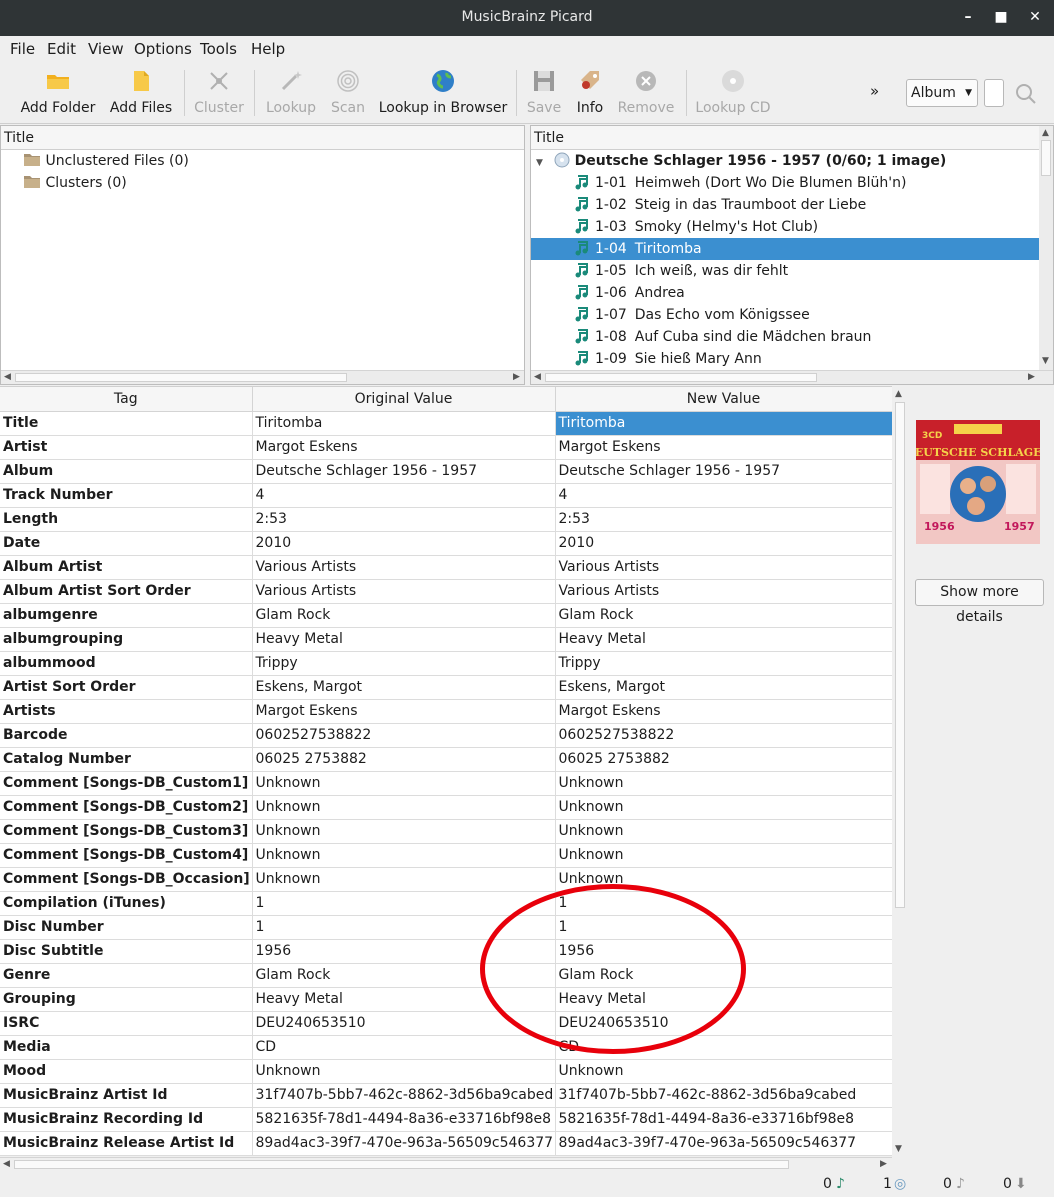 The image size is (1054, 1197). What do you see at coordinates (446, 927) in the screenshot?
I see `metadata-row: Disc Number 1 1` at bounding box center [446, 927].